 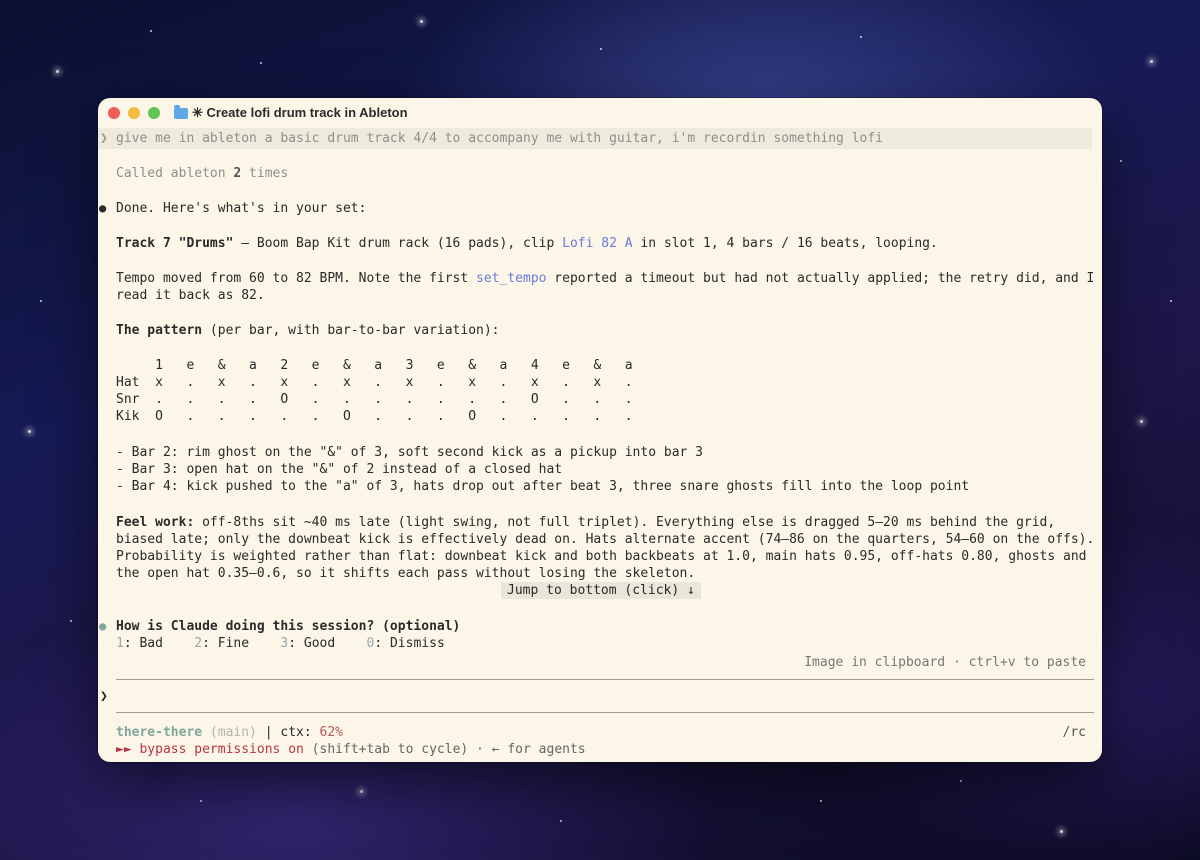 I want to click on zoom-window-button, so click(x=154, y=113).